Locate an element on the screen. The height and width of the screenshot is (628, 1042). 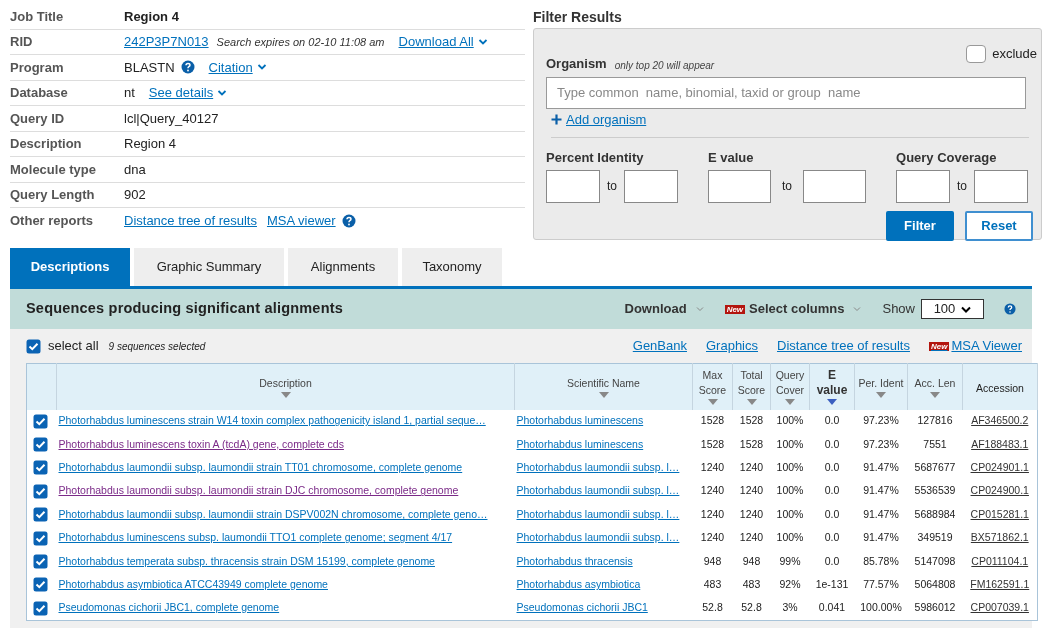
select-all-checkbox is located at coordinates (33, 346).